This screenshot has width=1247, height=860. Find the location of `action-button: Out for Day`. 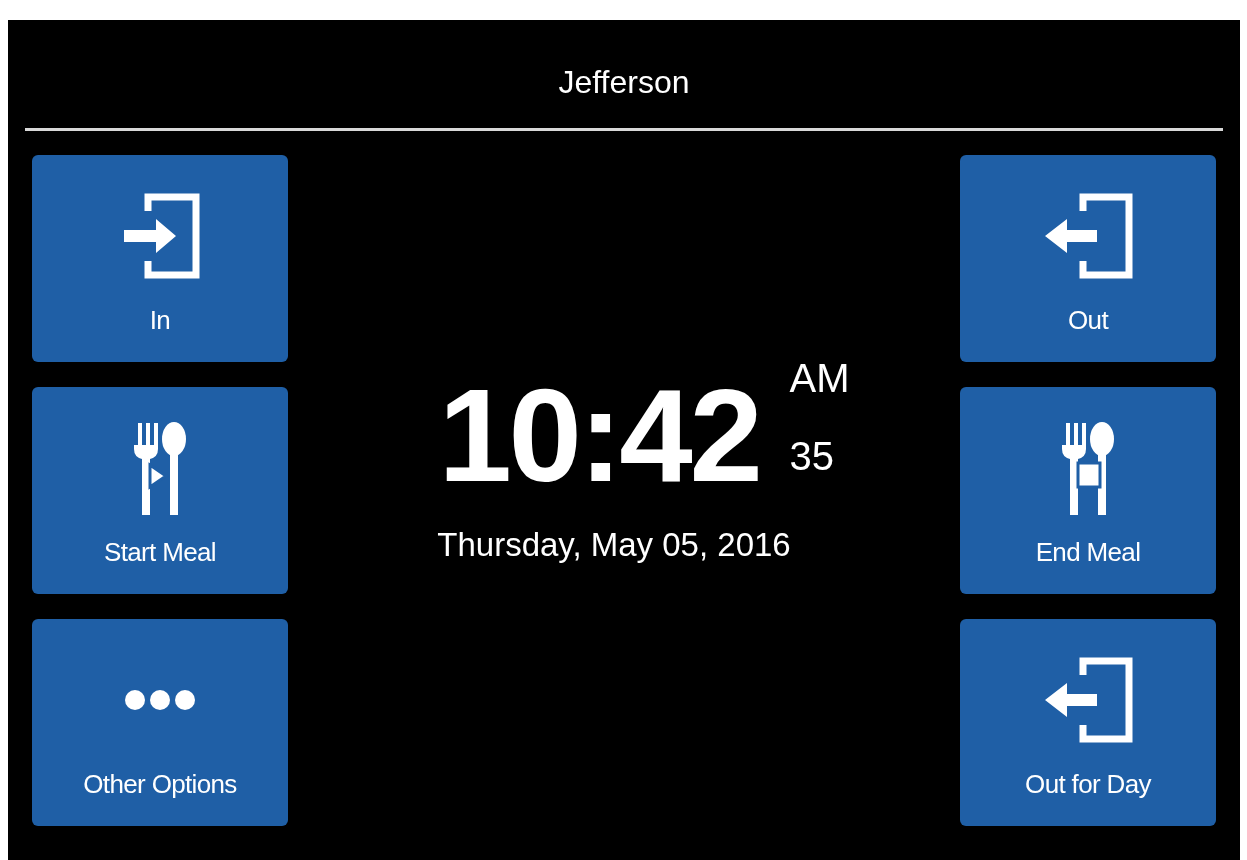

action-button: Out for Day is located at coordinates (1088, 722).